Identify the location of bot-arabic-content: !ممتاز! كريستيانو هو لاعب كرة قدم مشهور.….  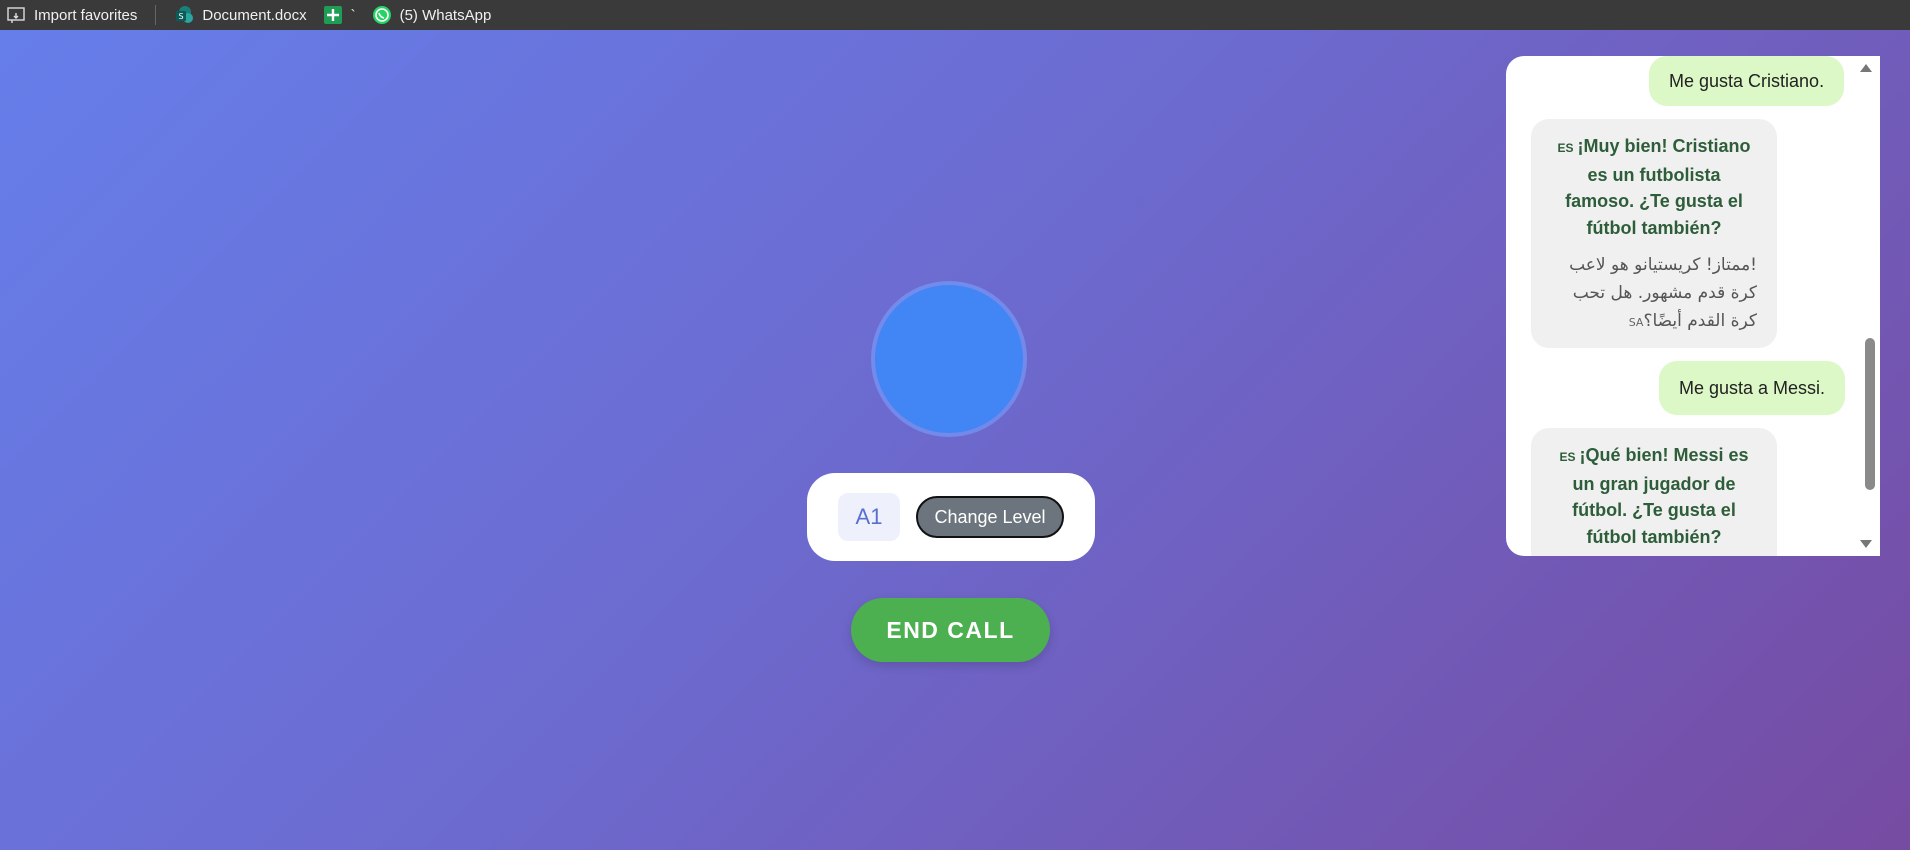
(1663, 293).